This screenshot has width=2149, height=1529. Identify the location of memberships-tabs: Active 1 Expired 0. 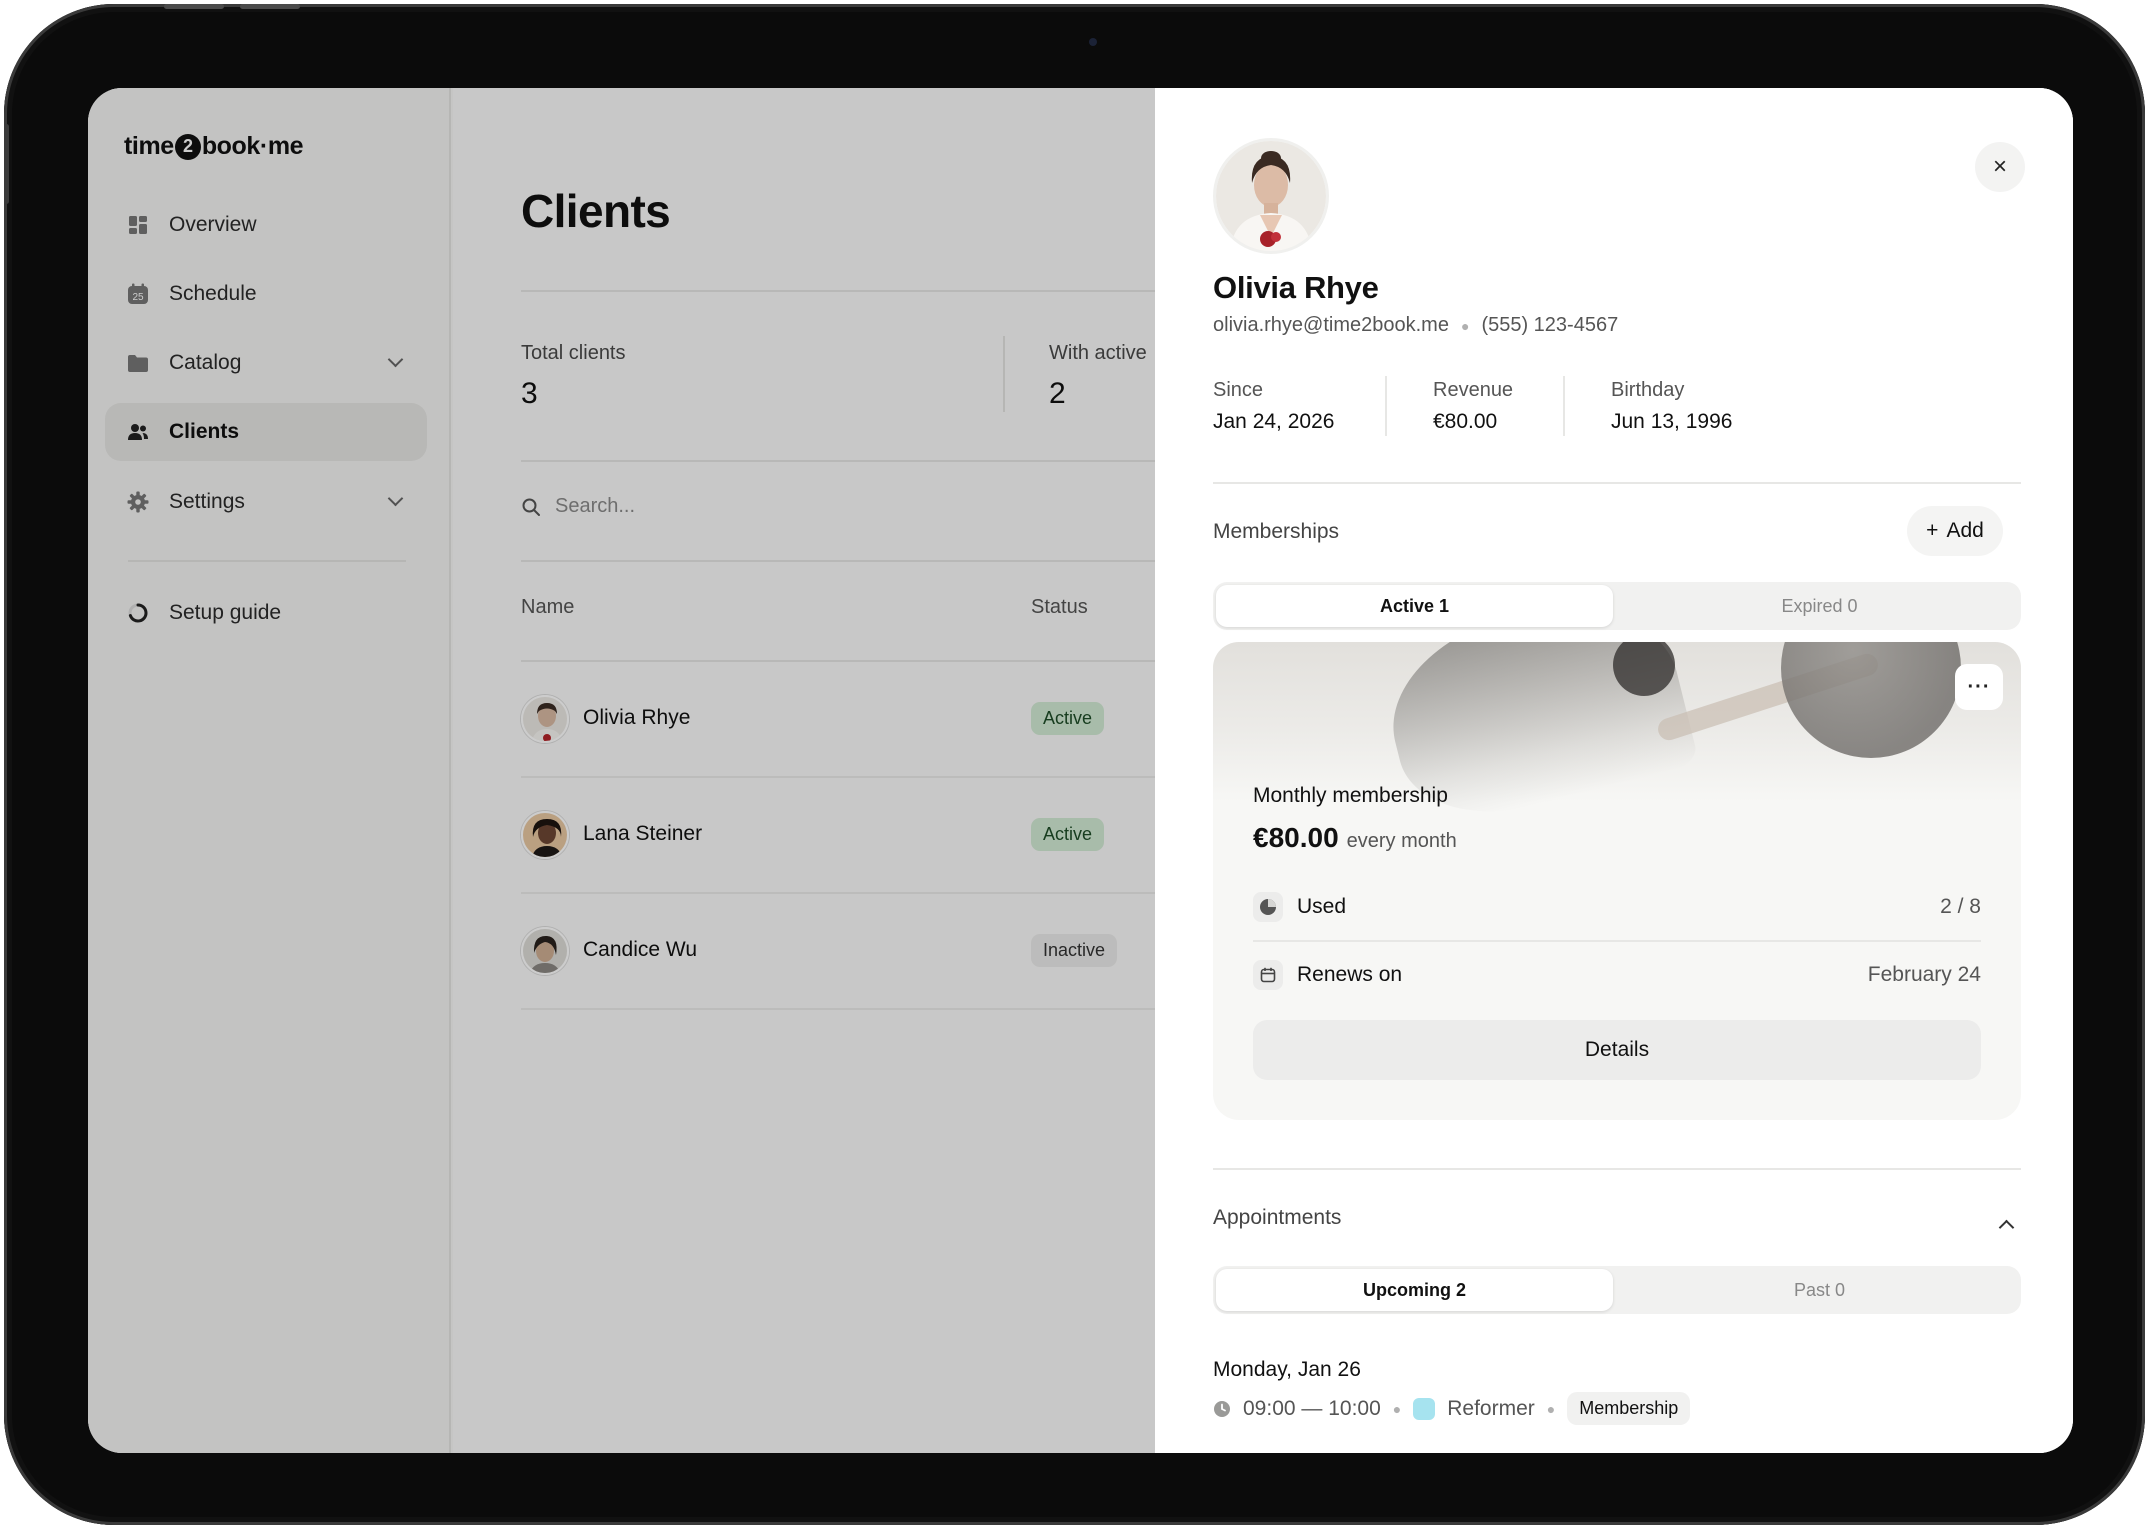
(1617, 606).